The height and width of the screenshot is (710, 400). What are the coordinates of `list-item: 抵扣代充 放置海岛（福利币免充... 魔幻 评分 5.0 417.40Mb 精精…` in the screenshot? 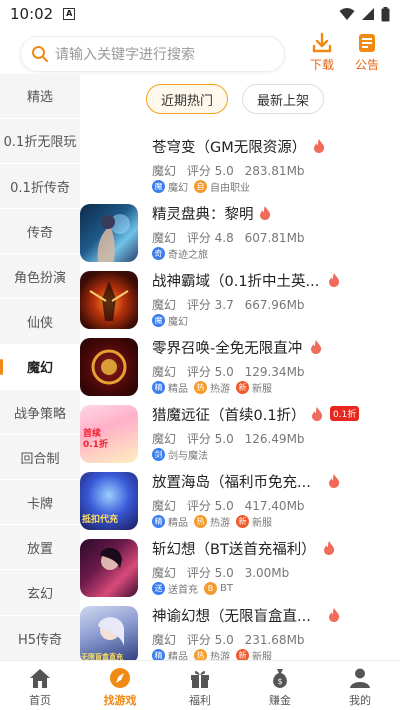 It's located at (240, 498).